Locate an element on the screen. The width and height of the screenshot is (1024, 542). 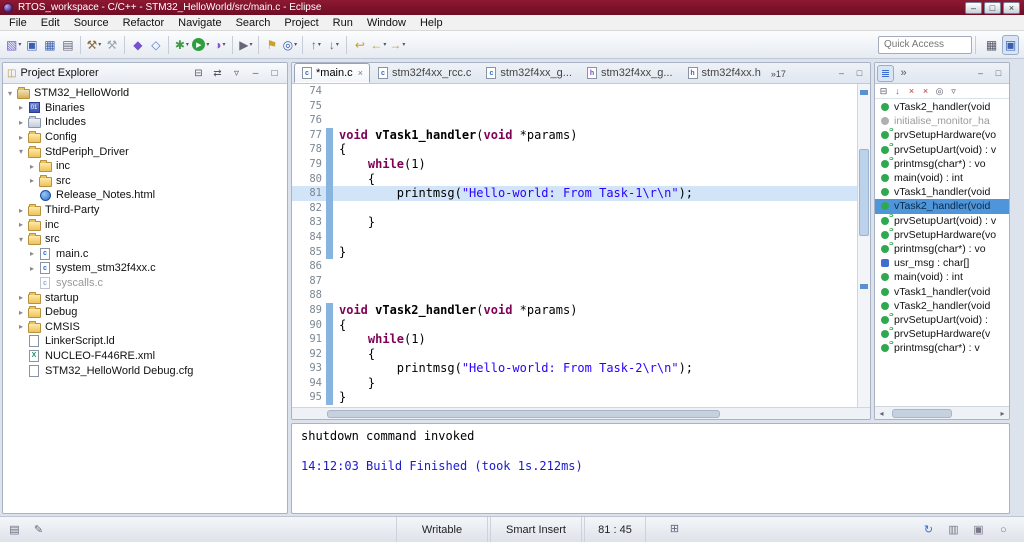
maximize-view-button: □ is located at coordinates (998, 73).